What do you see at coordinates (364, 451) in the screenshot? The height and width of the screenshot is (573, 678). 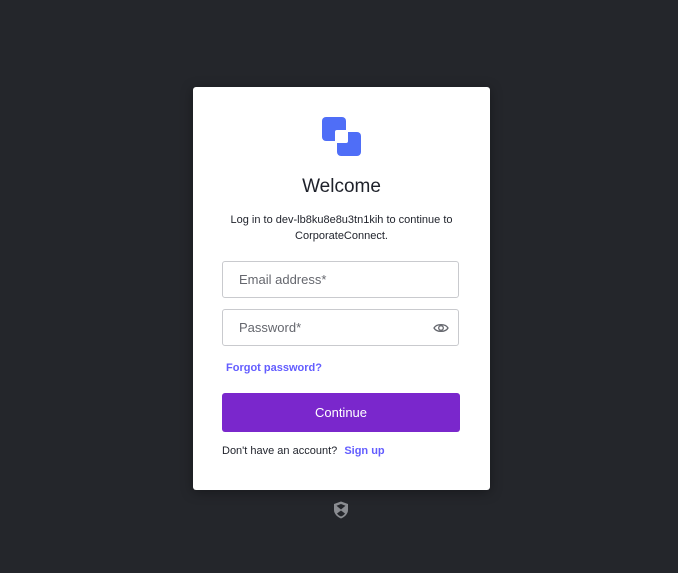 I see `signup-link: Sign up` at bounding box center [364, 451].